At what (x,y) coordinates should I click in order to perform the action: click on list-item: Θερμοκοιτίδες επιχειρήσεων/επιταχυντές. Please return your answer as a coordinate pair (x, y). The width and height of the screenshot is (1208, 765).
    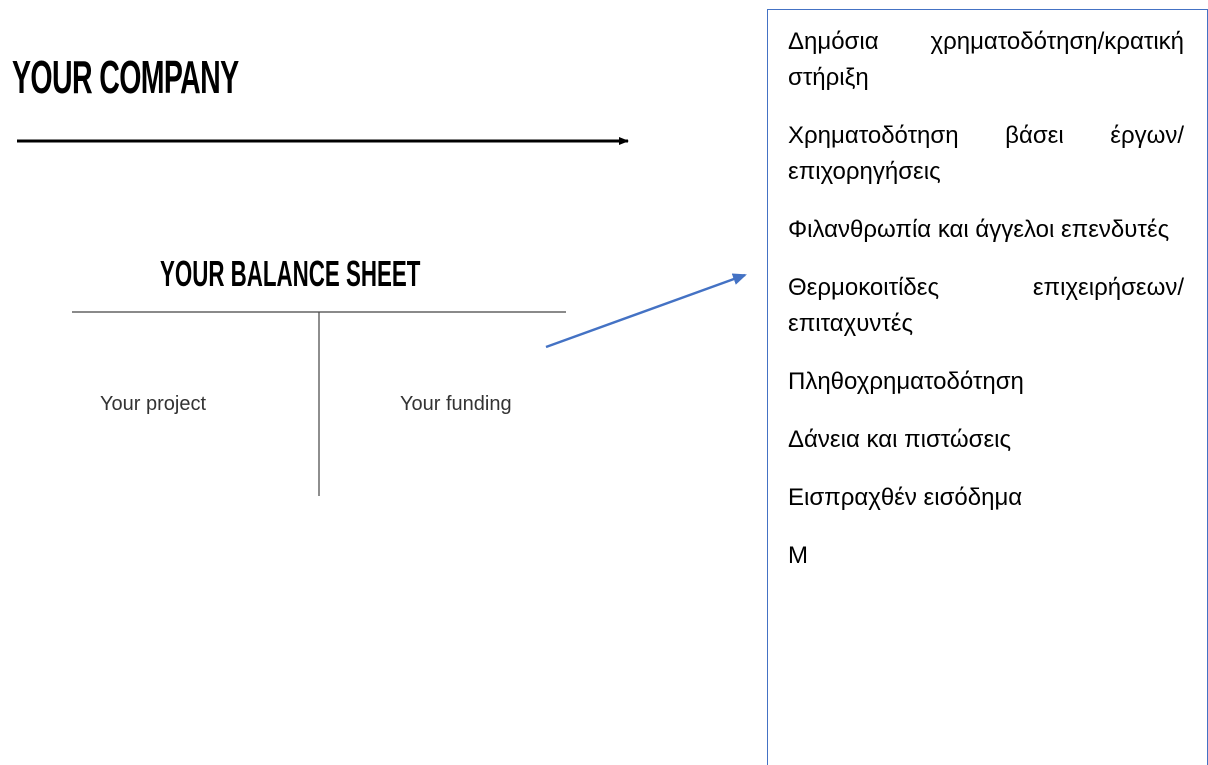
    Looking at the image, I should click on (986, 305).